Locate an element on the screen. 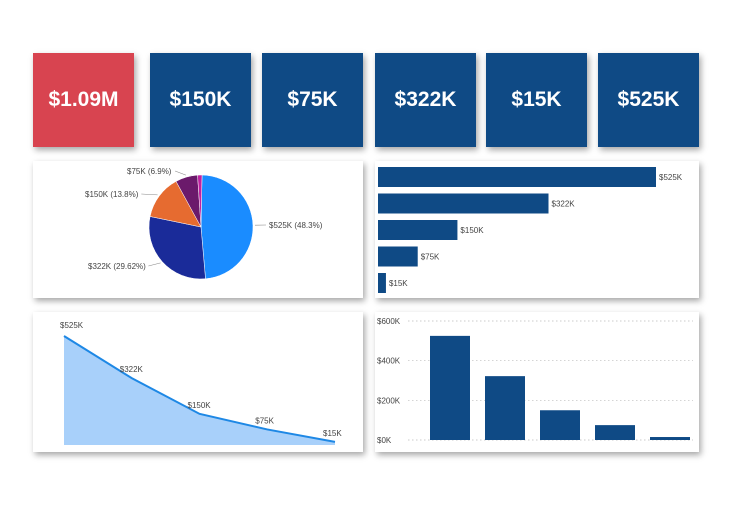  bar-data-label: $322K is located at coordinates (564, 204).